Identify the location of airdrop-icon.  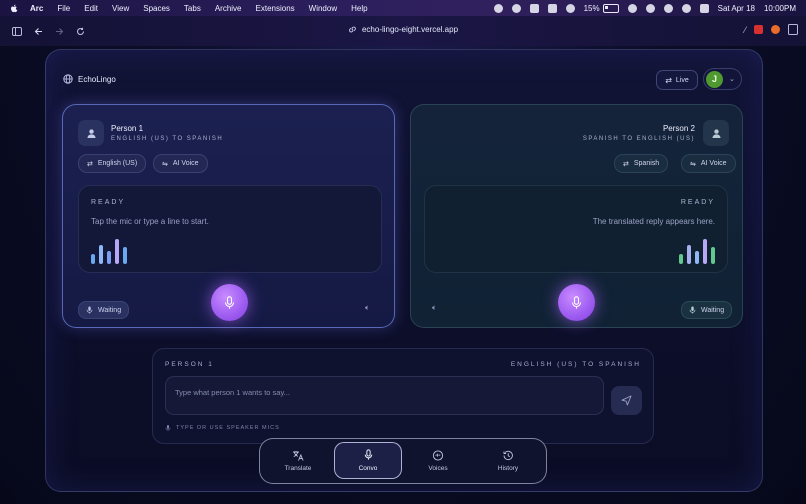
(650, 8).